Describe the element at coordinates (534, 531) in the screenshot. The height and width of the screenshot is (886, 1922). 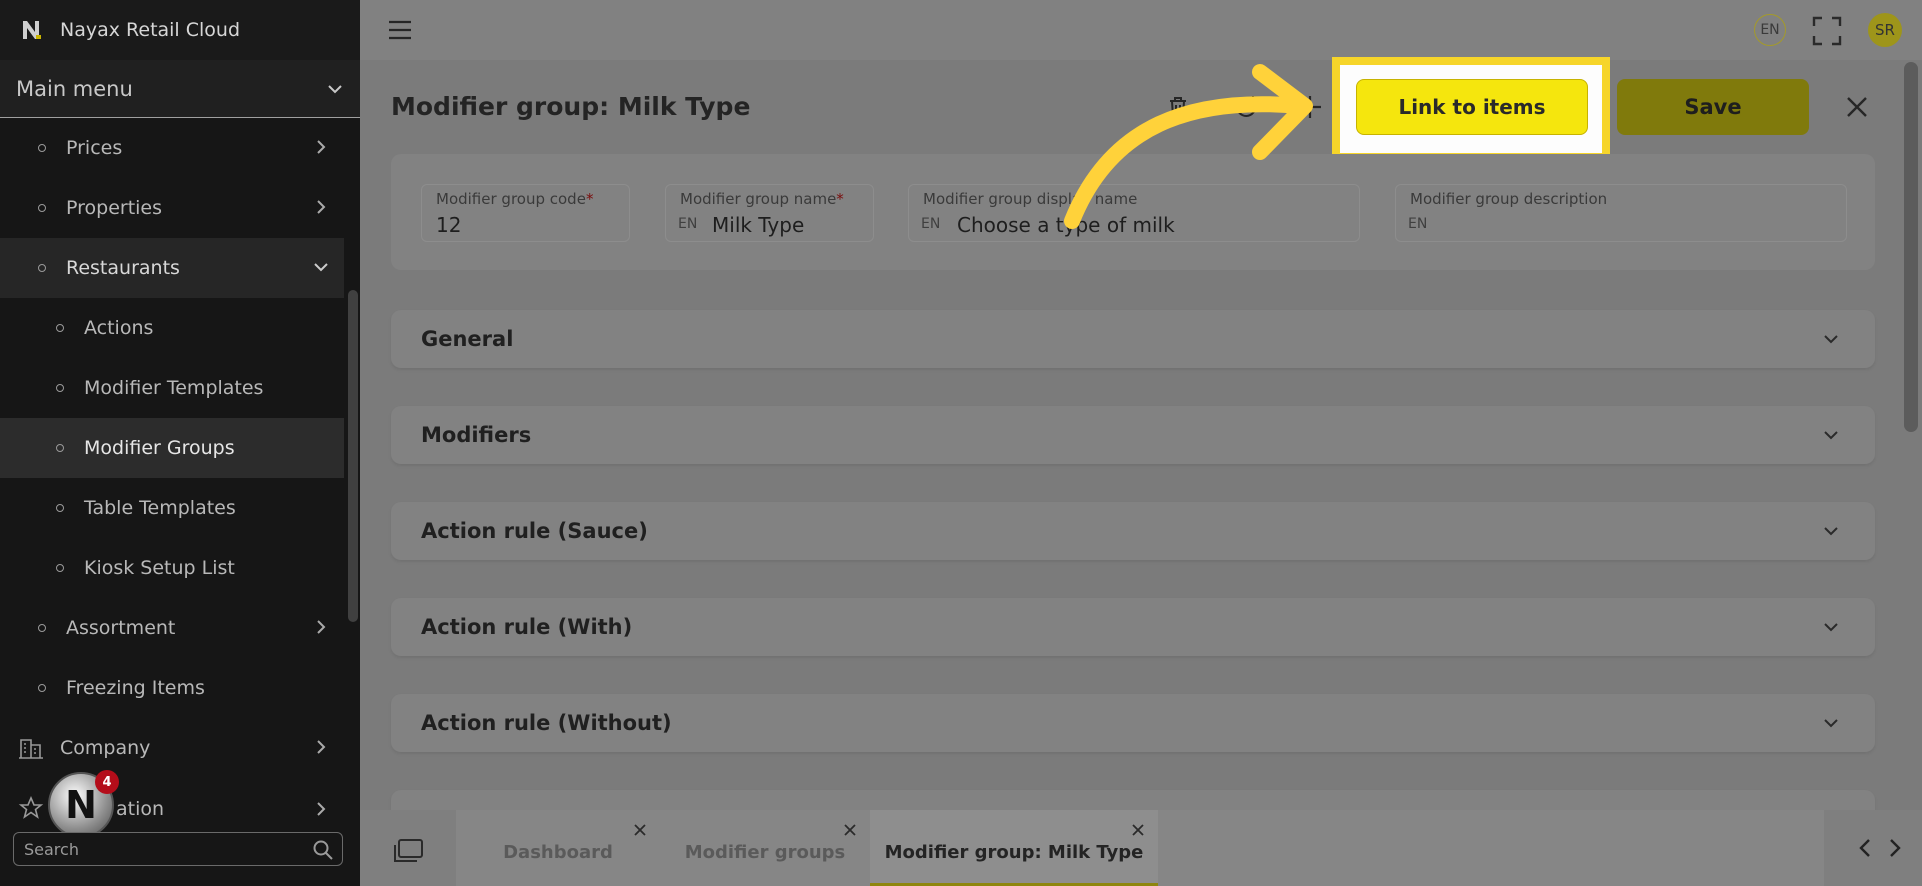
I see `section-title: Action rule (Sauce)` at that location.